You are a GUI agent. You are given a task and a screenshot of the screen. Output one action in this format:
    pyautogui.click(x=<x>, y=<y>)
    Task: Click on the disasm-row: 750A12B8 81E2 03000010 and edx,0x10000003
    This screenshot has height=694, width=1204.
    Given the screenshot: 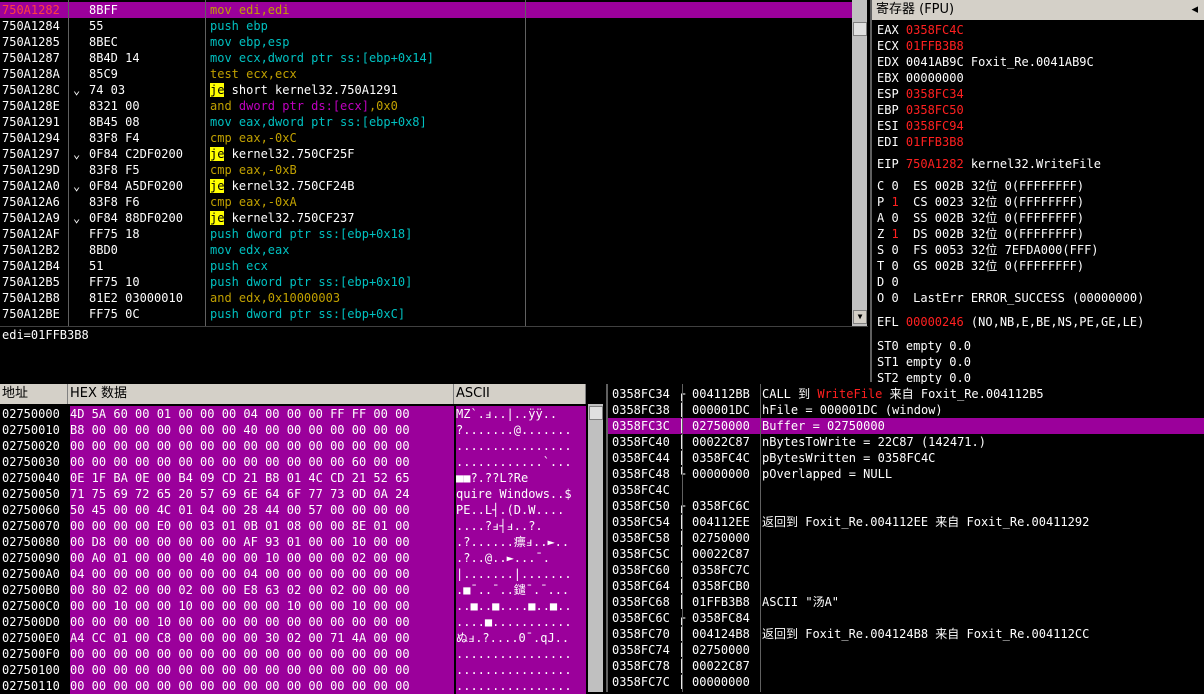 What is the action you would take?
    pyautogui.click(x=426, y=298)
    